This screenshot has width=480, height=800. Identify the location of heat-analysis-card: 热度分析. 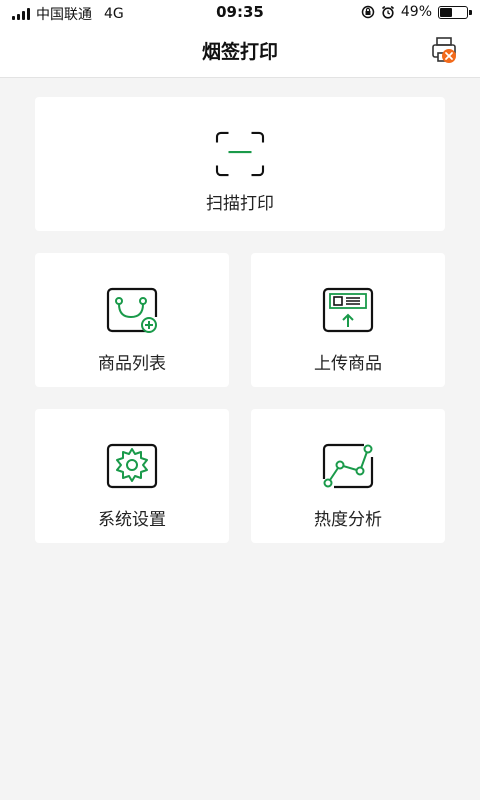
(348, 476).